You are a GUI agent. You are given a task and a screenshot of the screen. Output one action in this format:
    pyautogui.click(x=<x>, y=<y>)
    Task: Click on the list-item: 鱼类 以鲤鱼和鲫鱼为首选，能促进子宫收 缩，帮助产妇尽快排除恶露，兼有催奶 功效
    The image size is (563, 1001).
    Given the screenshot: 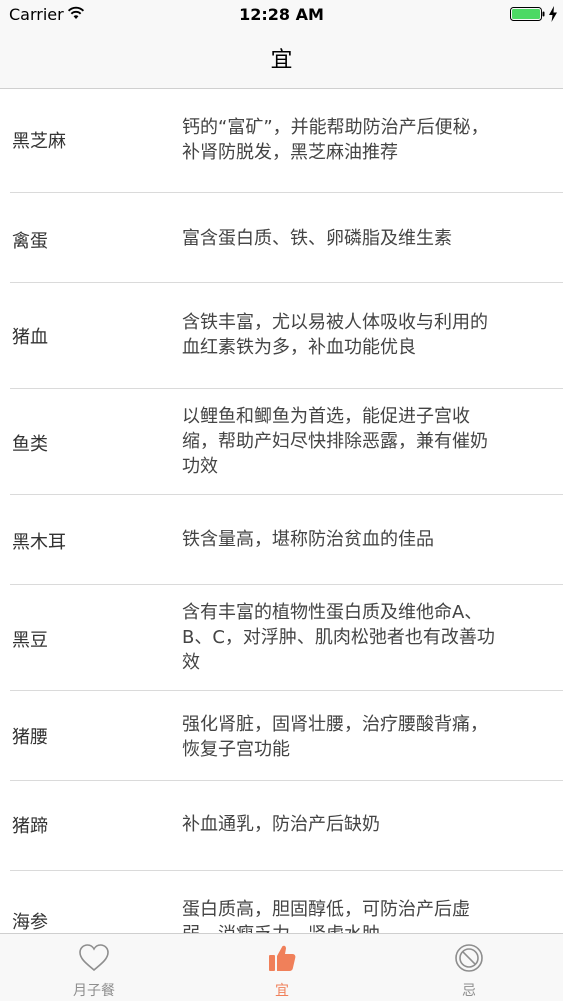 What is the action you would take?
    pyautogui.click(x=281, y=442)
    